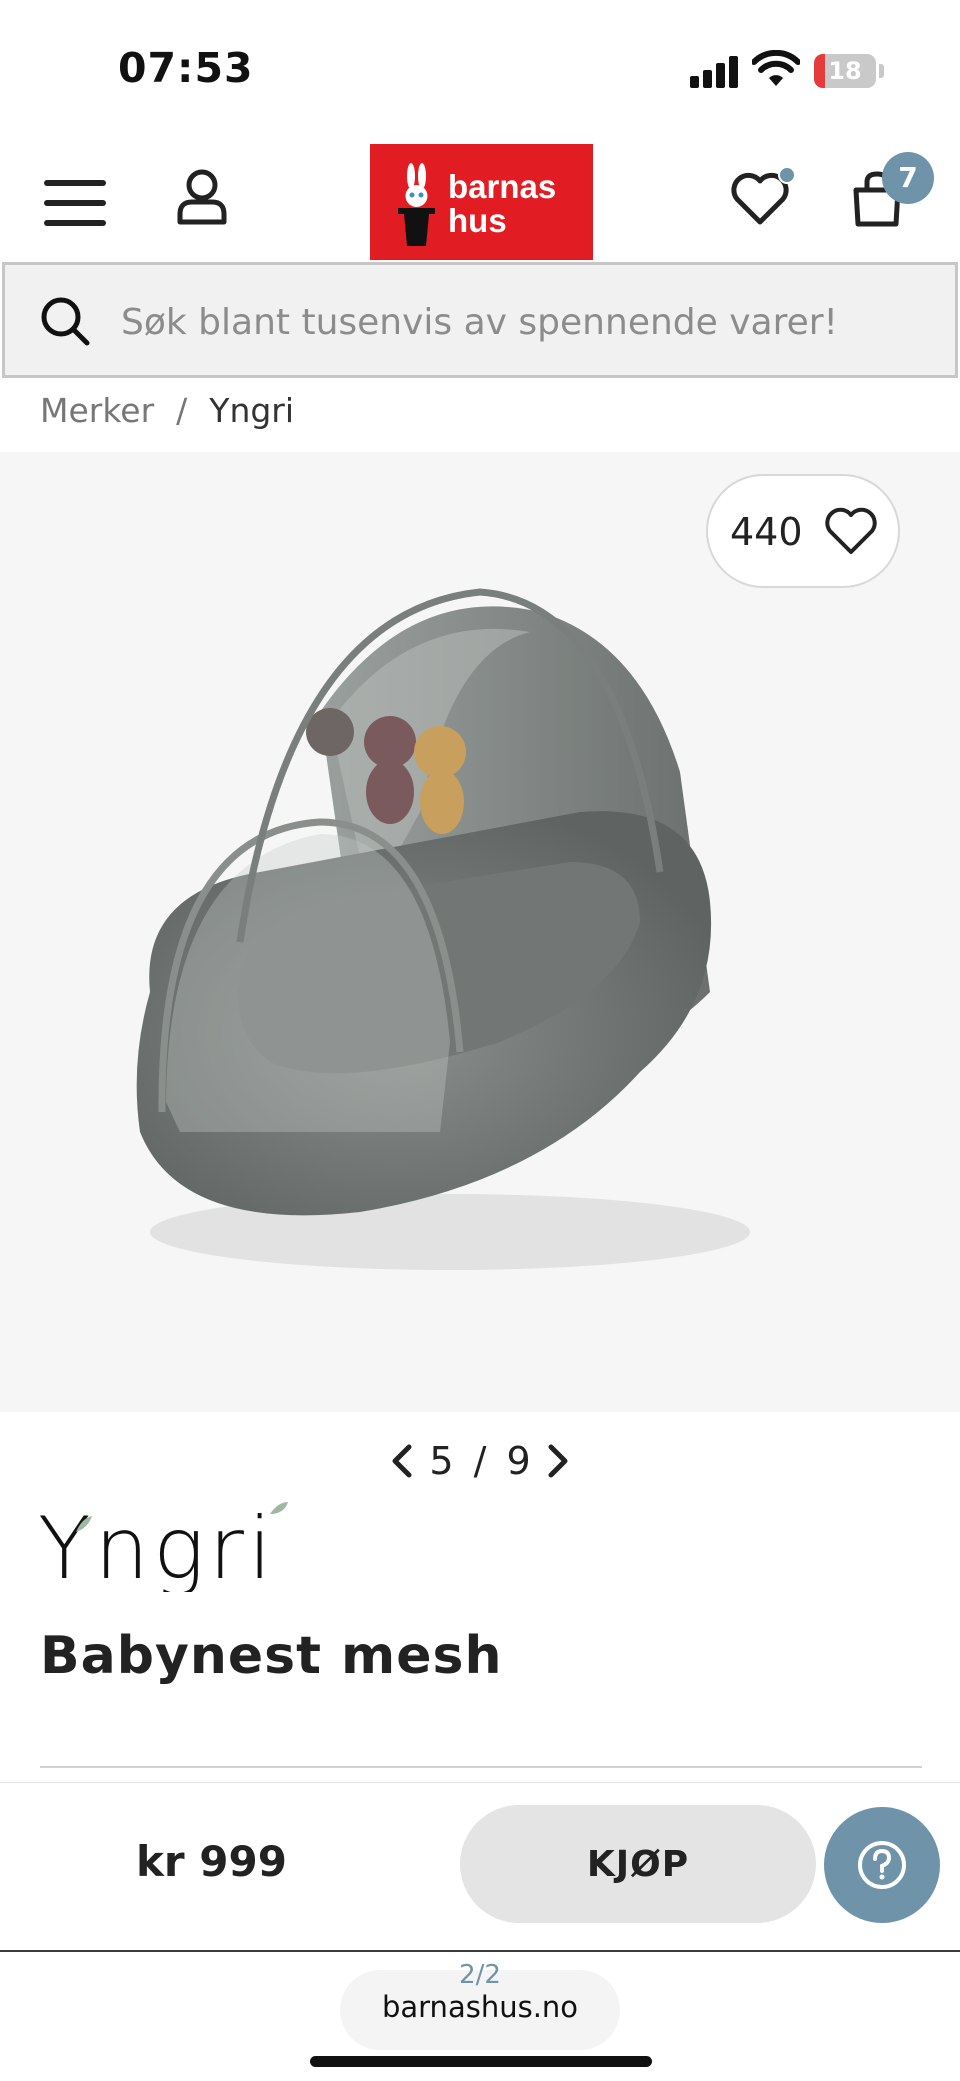  Describe the element at coordinates (76, 204) in the screenshot. I see `menu-button` at that location.